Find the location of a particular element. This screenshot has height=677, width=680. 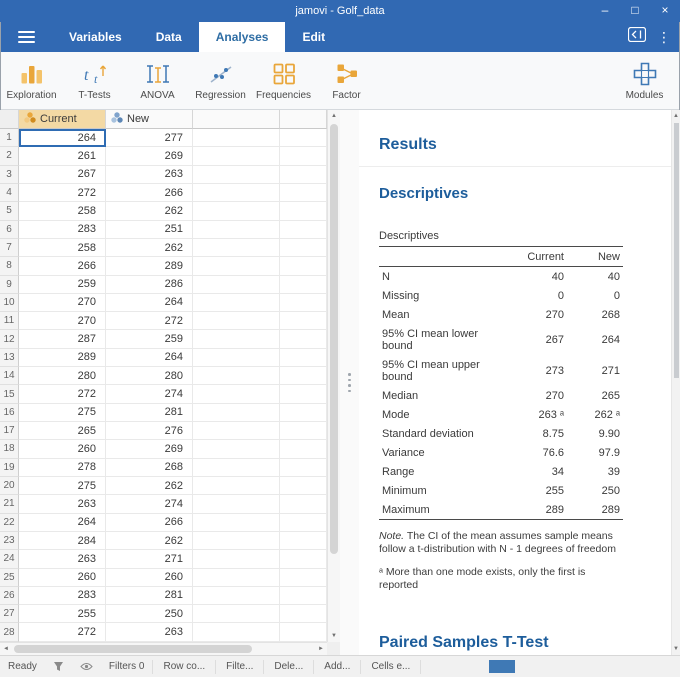

row-number: 1 is located at coordinates (9, 138).